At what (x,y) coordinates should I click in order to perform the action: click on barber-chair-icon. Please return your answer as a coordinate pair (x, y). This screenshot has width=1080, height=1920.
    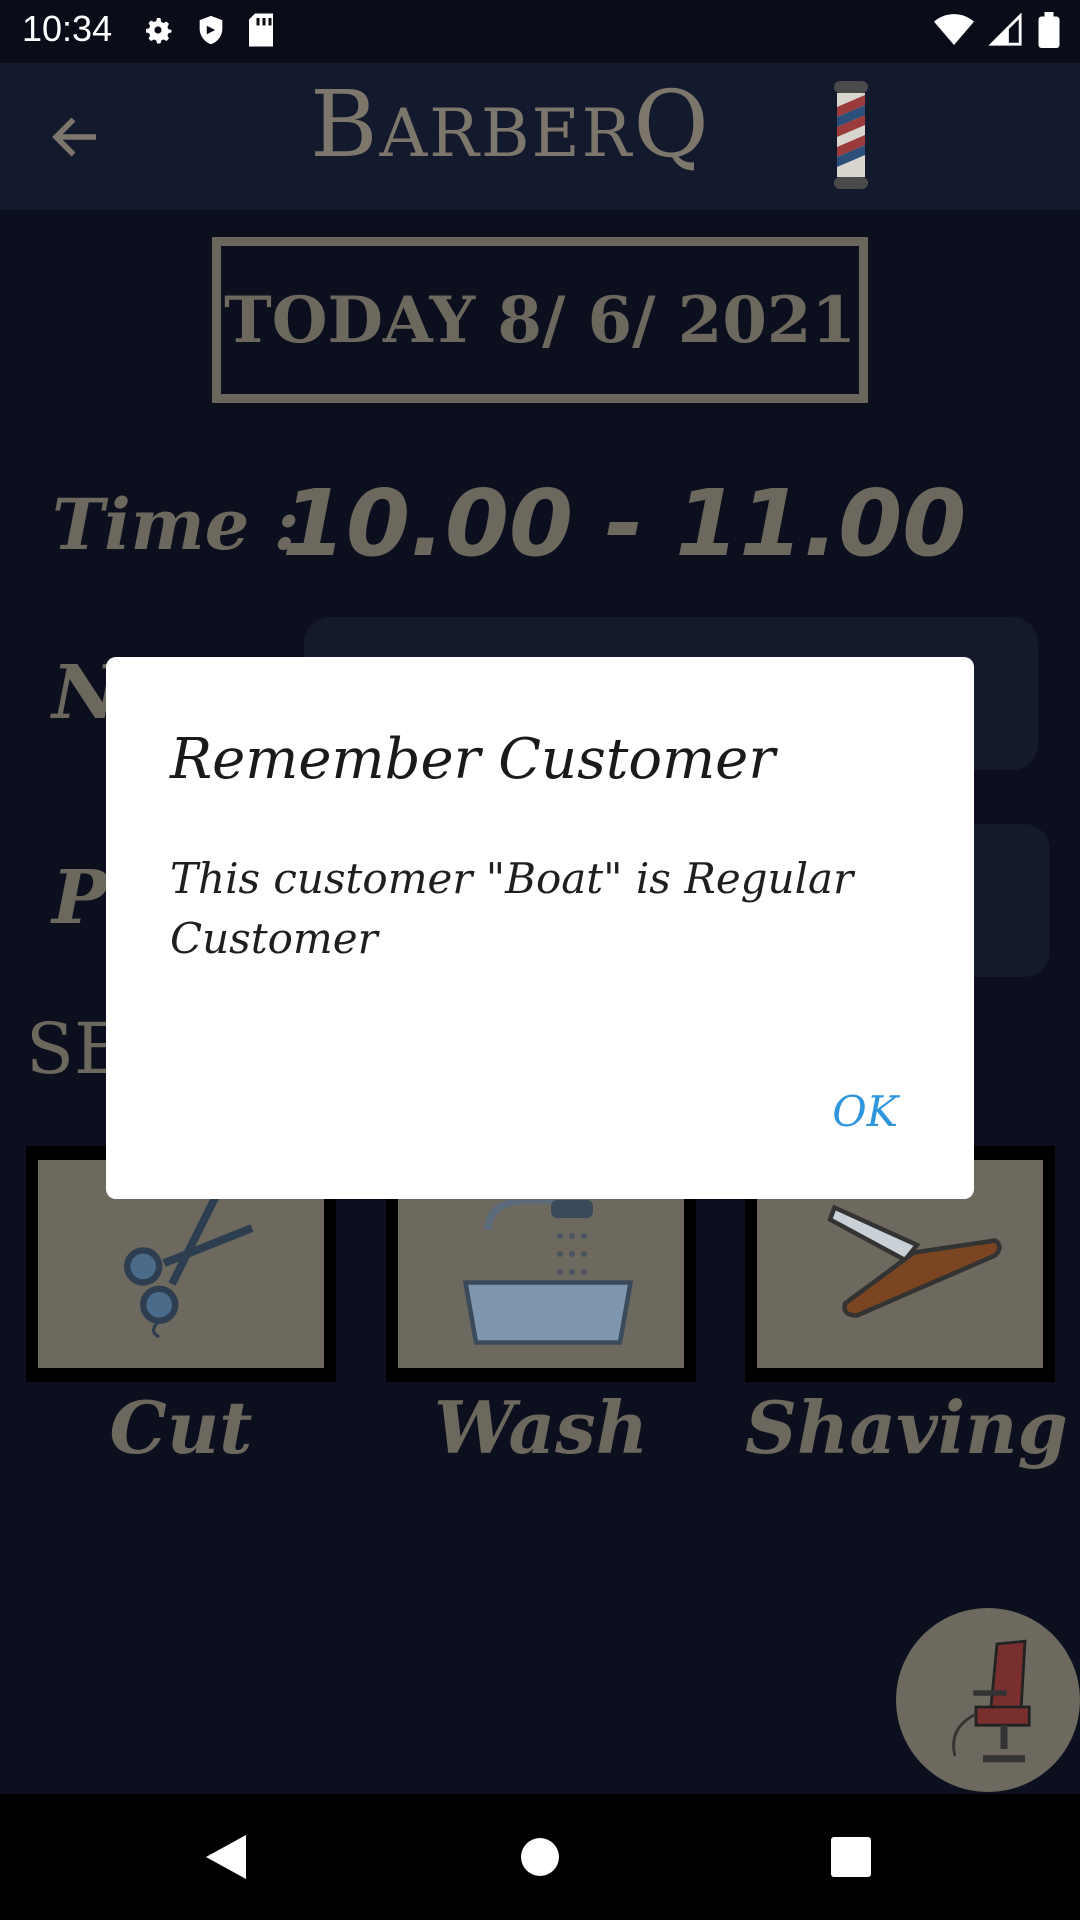
    Looking at the image, I should click on (991, 1701).